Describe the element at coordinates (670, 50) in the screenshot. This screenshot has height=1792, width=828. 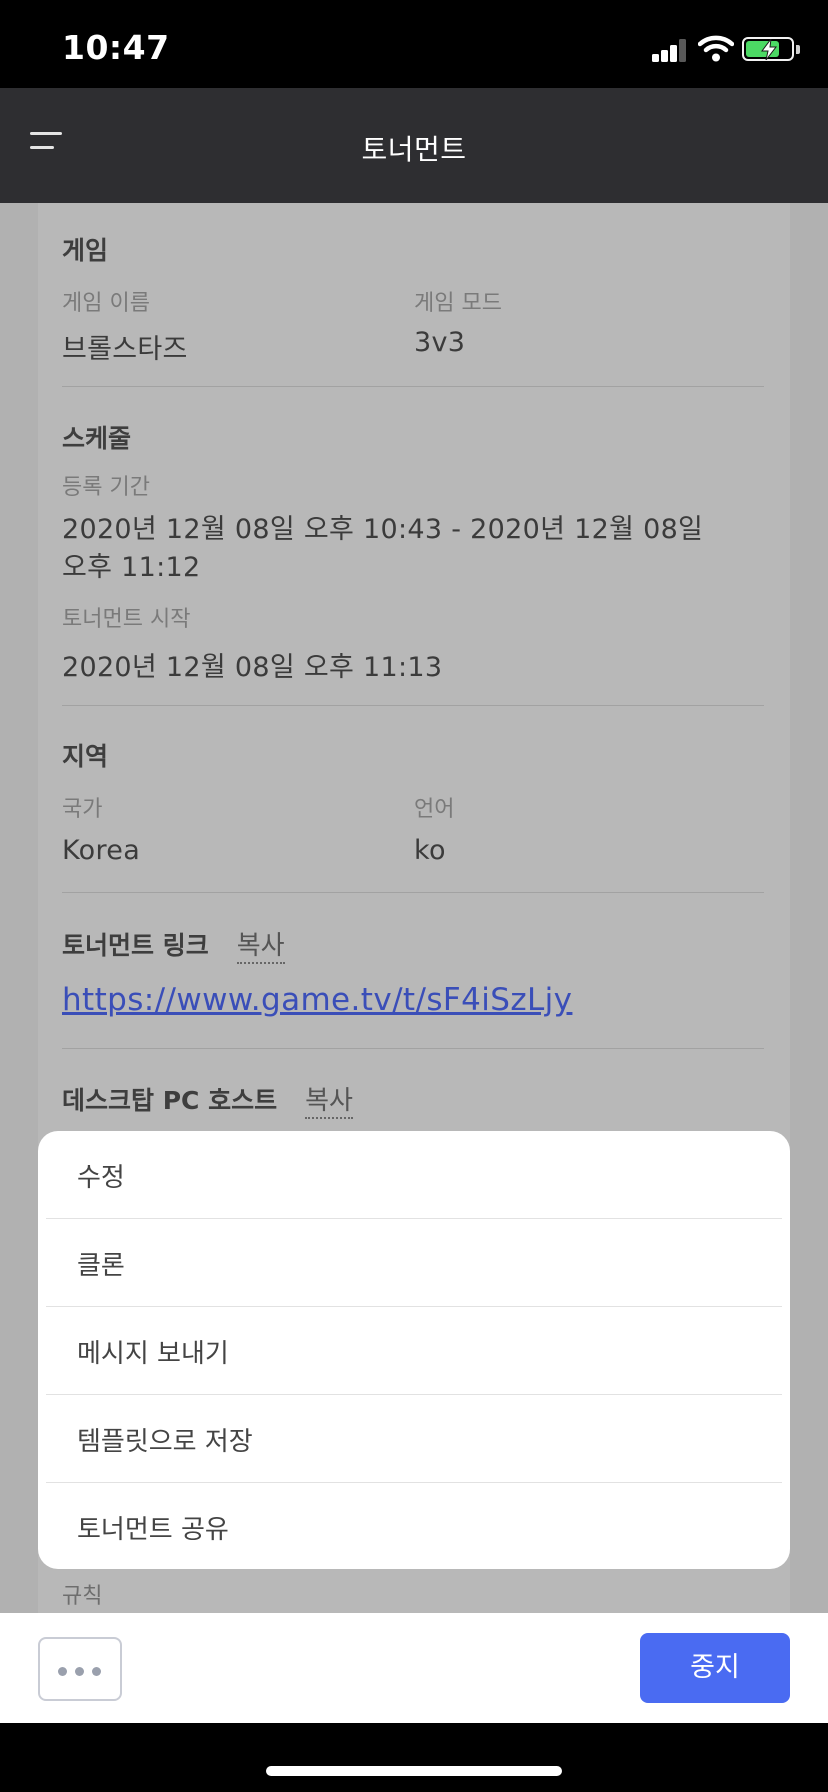
I see `signal-icon` at that location.